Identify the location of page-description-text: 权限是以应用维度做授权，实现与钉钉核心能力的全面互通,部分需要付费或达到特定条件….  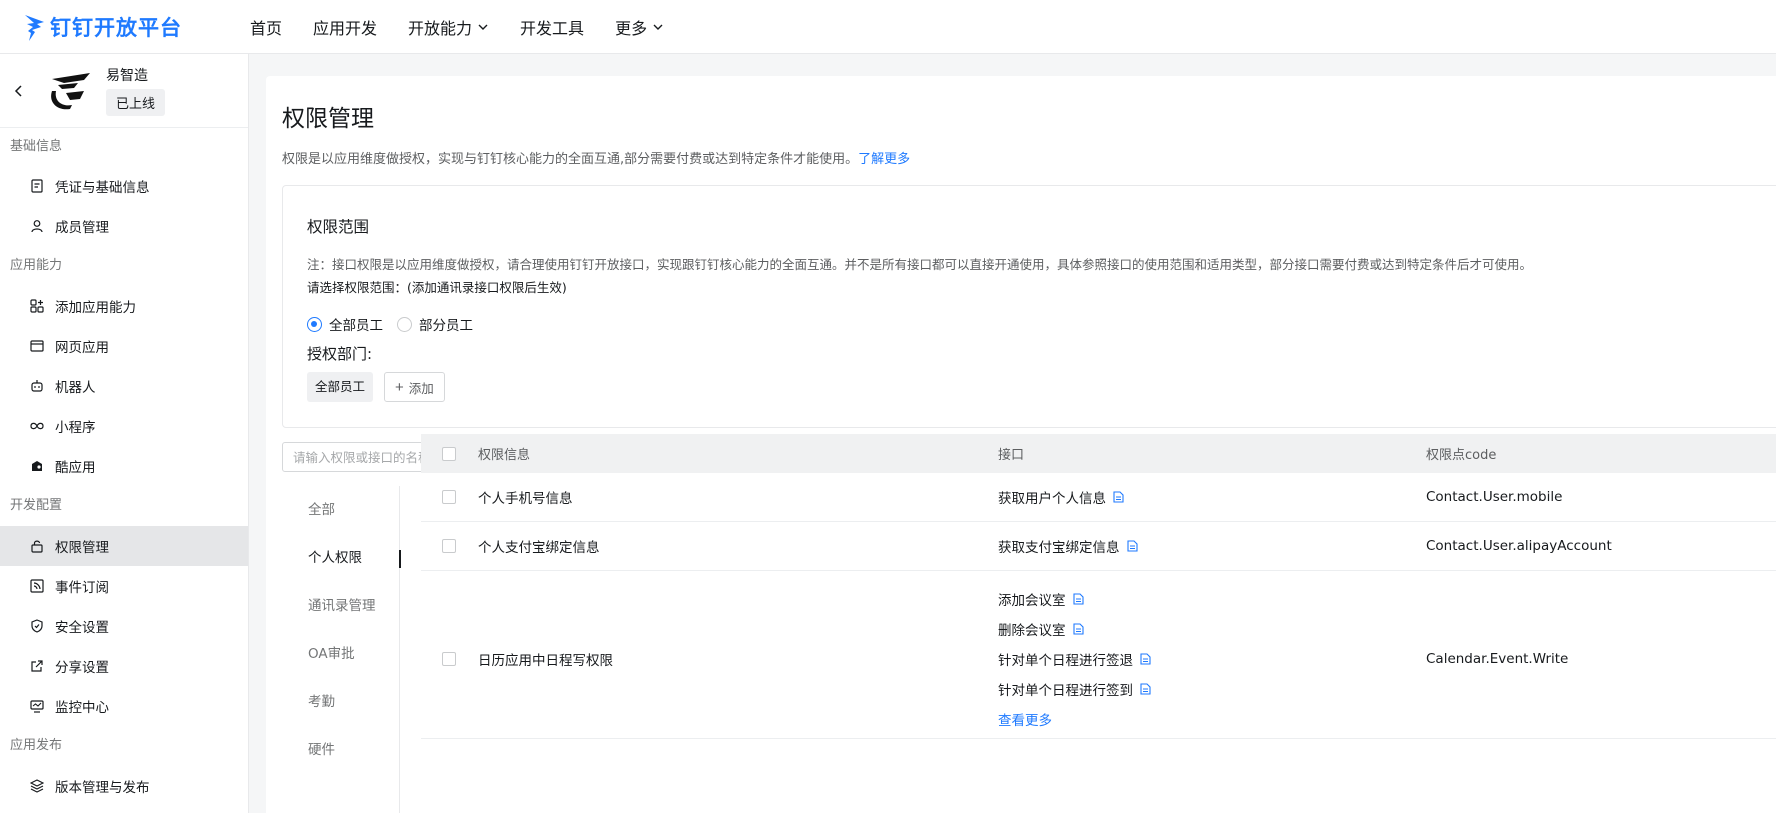
(570, 159).